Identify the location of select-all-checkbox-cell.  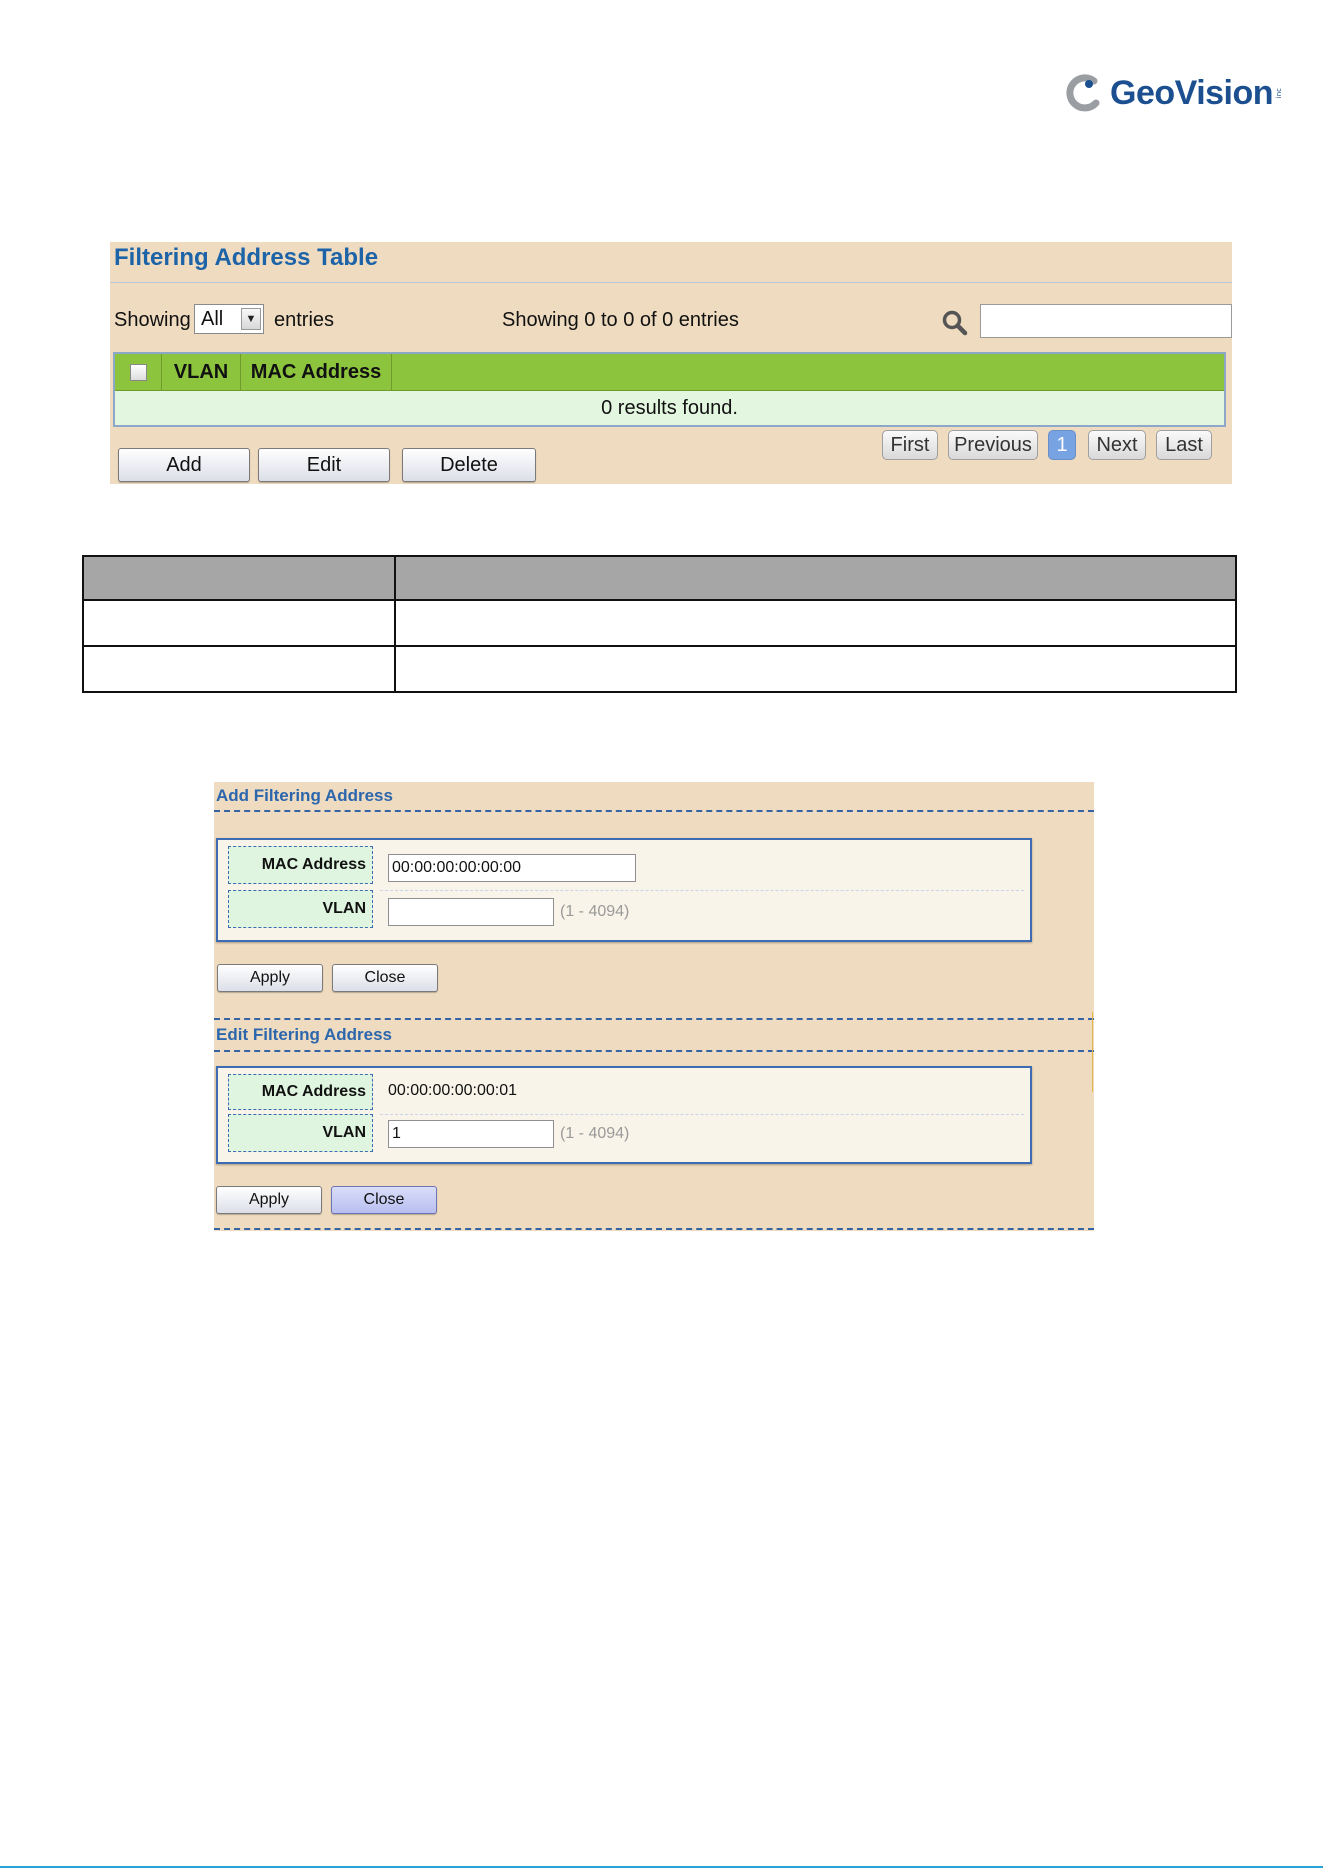
(138, 372).